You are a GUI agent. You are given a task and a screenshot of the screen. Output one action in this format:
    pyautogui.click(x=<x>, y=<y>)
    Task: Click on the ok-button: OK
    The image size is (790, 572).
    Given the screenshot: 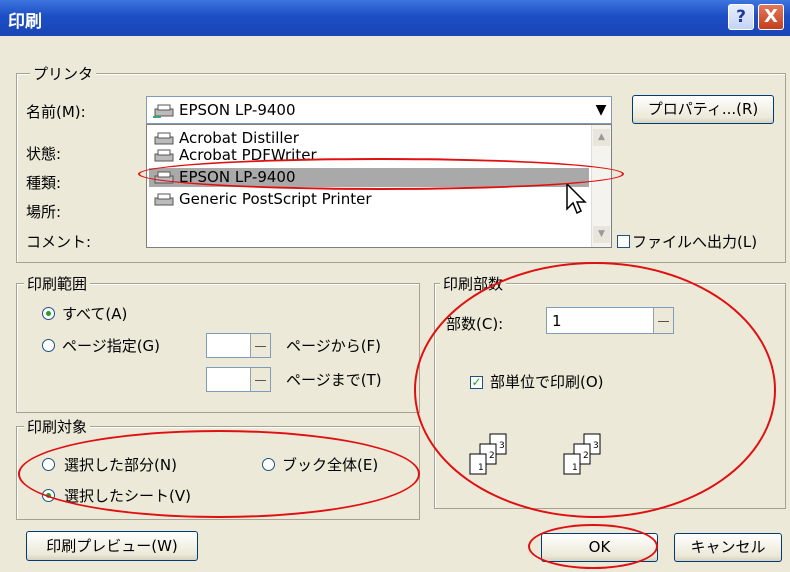 What is the action you would take?
    pyautogui.click(x=599, y=547)
    